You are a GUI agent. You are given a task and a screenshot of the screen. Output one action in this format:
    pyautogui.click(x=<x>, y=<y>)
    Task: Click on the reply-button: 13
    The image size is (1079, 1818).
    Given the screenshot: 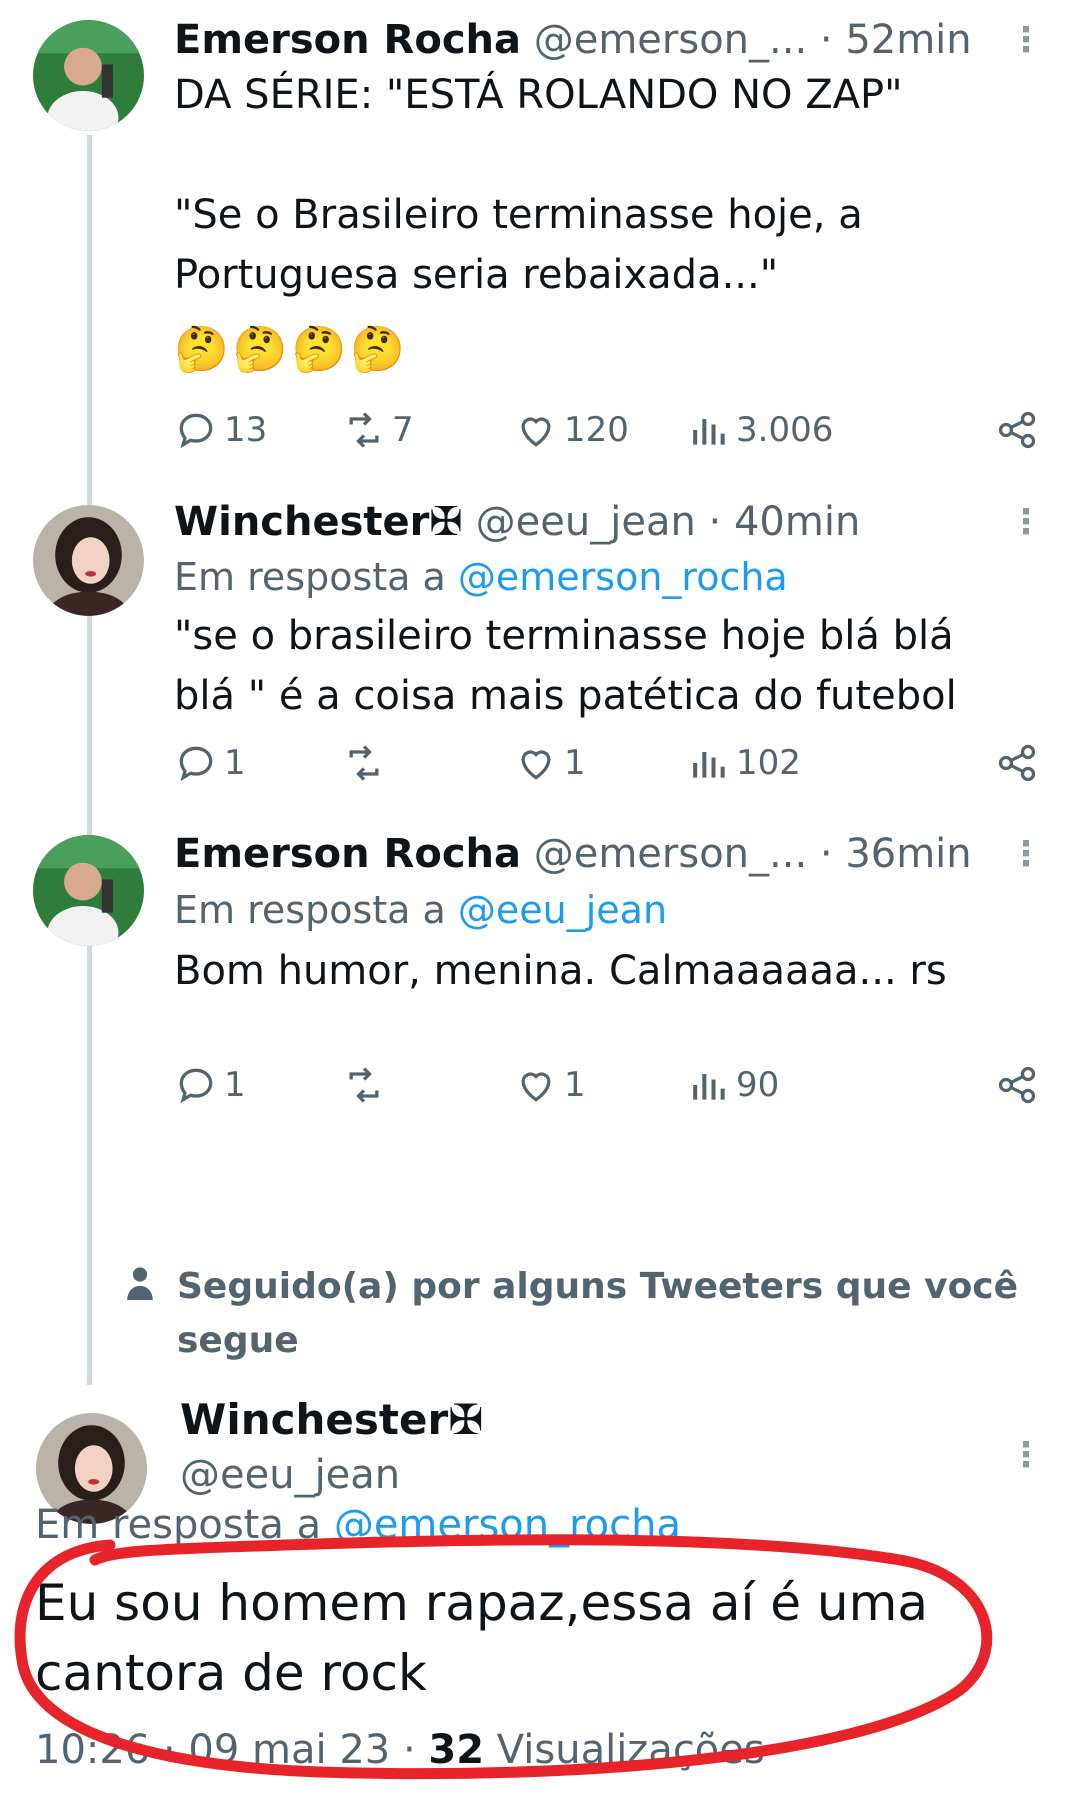 What is the action you would take?
    pyautogui.click(x=220, y=430)
    